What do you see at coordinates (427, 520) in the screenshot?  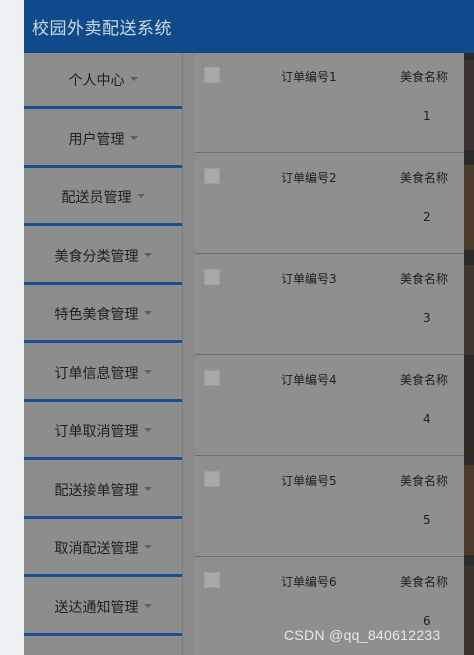 I see `food-name-value: 5` at bounding box center [427, 520].